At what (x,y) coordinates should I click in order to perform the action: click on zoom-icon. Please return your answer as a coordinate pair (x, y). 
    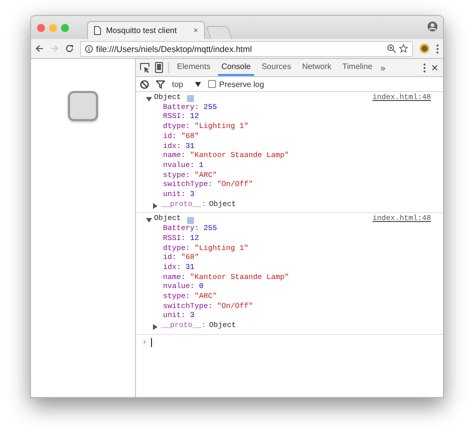
    Looking at the image, I should click on (391, 48).